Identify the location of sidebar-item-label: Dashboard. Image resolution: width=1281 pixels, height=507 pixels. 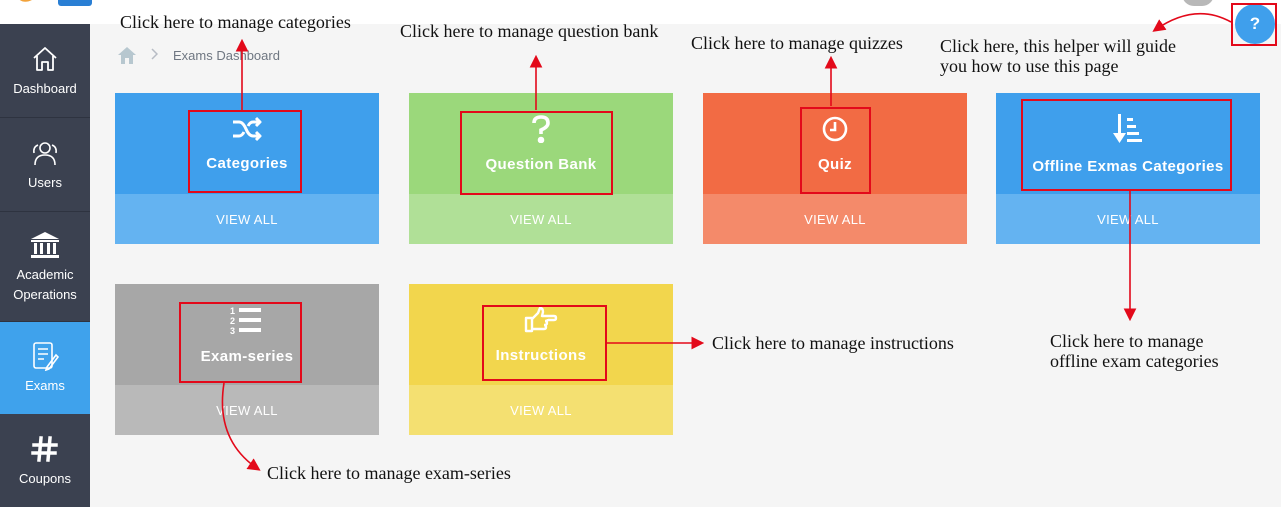
(45, 88).